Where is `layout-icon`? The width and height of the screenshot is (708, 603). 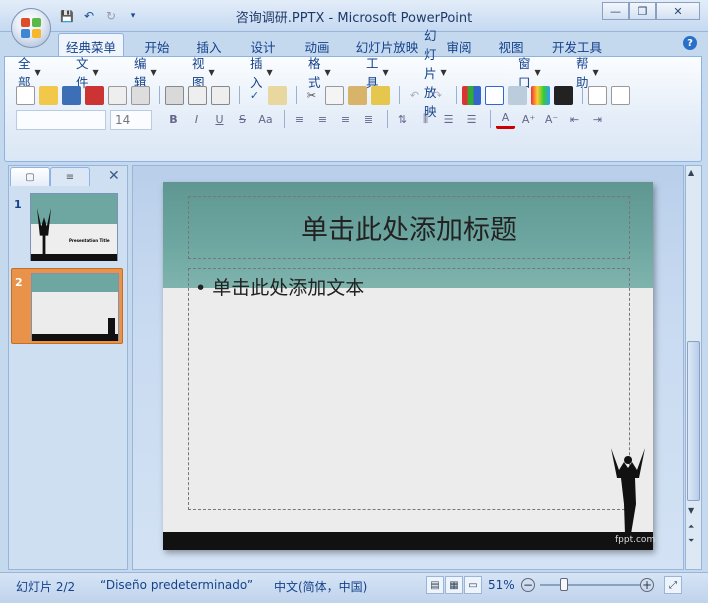
layout-icon is located at coordinates (620, 95).